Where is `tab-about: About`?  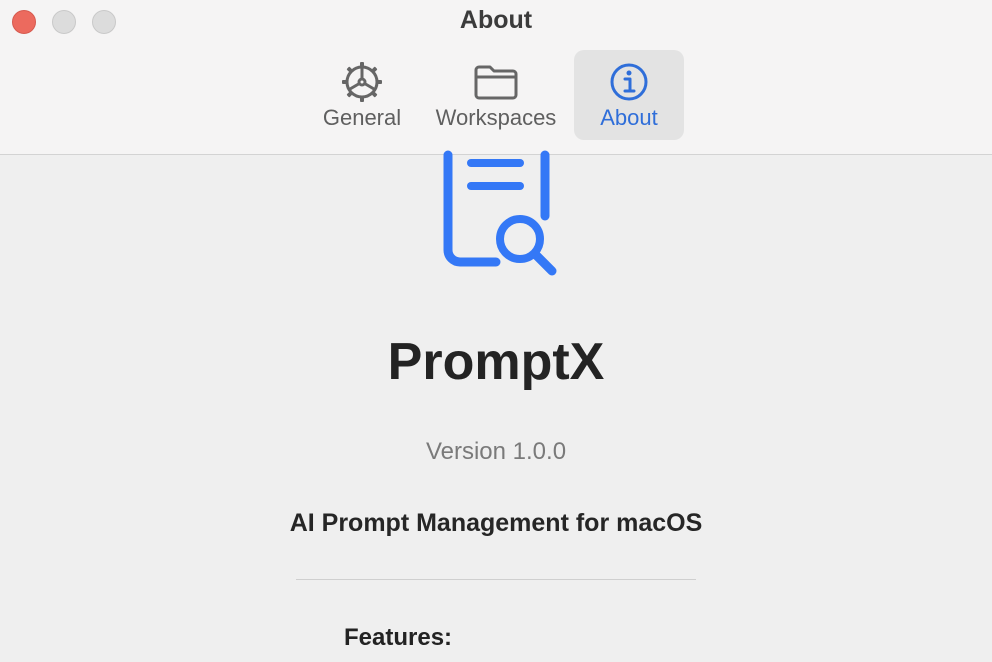
tab-about: About is located at coordinates (629, 95).